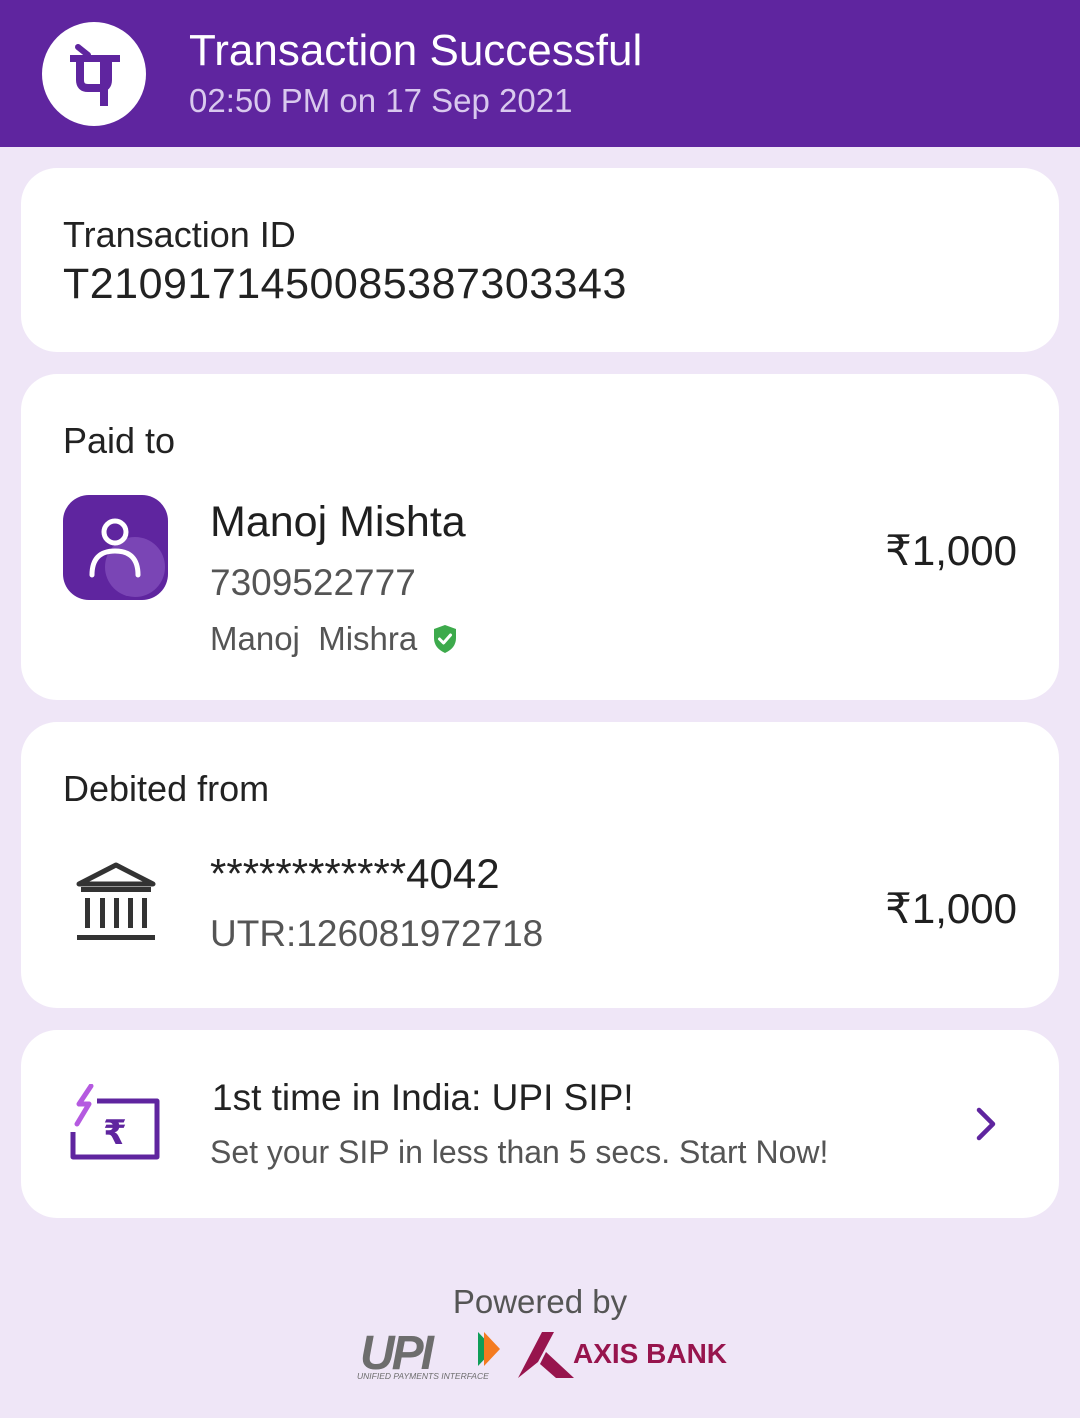 The width and height of the screenshot is (1080, 1418). What do you see at coordinates (313, 582) in the screenshot?
I see `payee-phone: 7309522777` at bounding box center [313, 582].